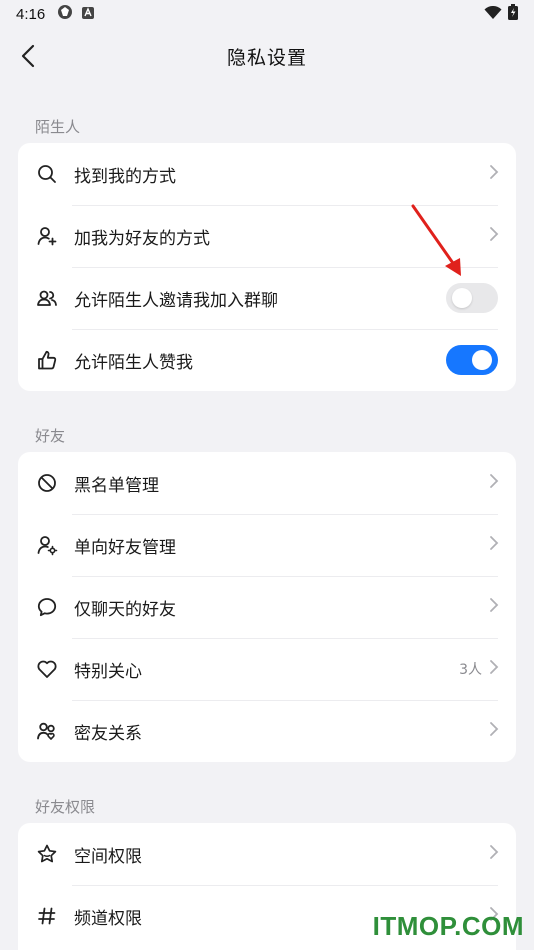 The width and height of the screenshot is (534, 950). Describe the element at coordinates (108, 856) in the screenshot. I see `row-label: 空间权限` at that location.